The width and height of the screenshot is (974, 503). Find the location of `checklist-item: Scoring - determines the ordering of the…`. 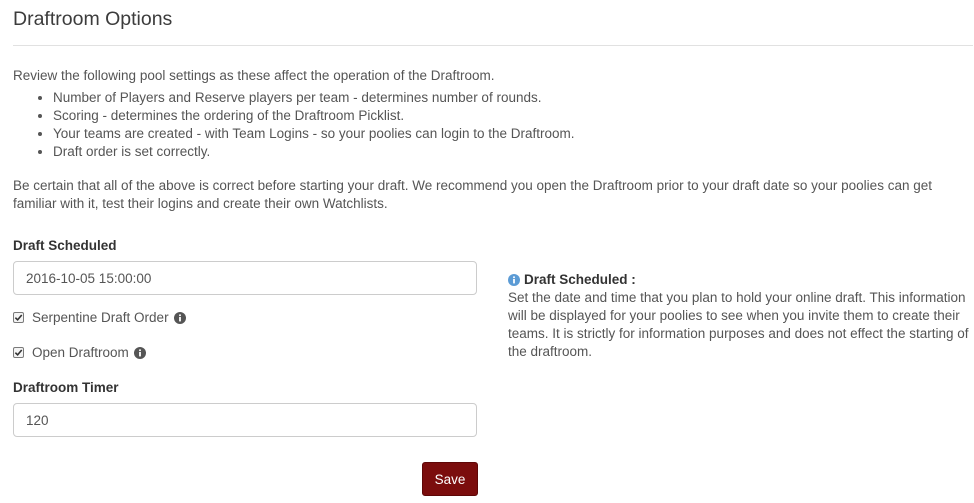

checklist-item: Scoring - determines the ordering of the… is located at coordinates (314, 116).